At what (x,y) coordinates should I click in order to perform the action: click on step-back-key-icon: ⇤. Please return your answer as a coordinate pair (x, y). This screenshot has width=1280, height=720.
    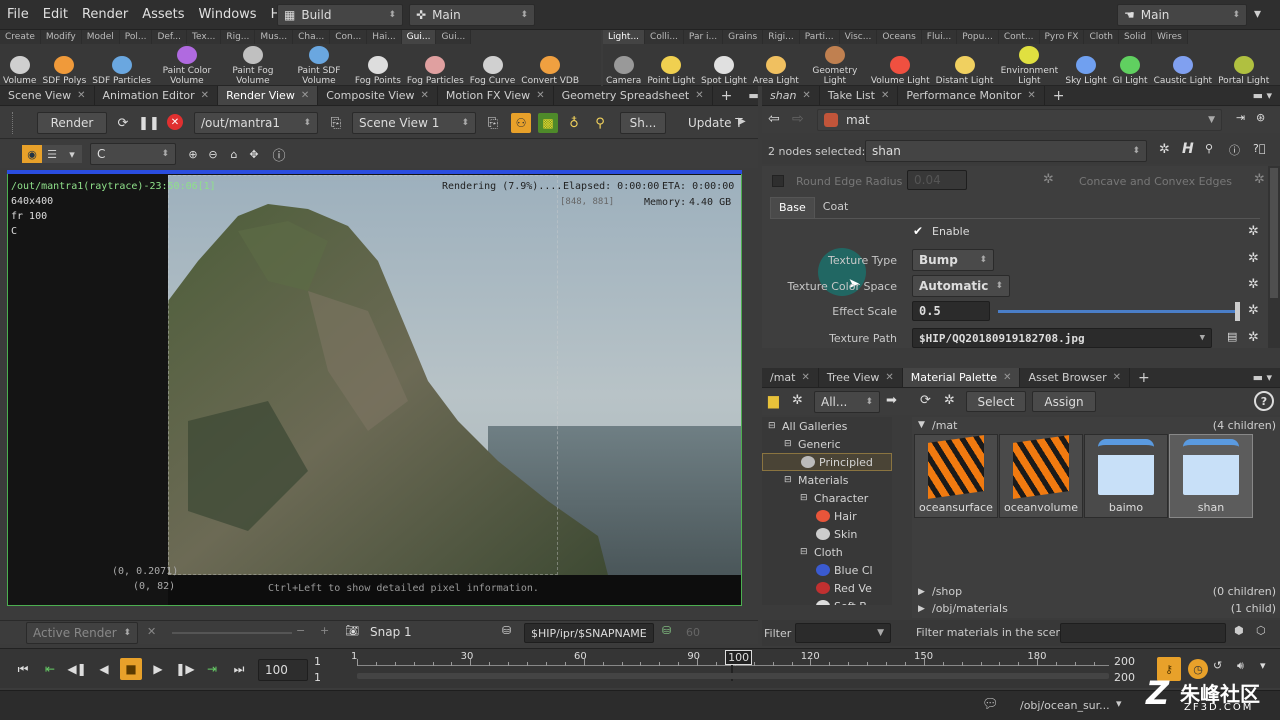
    Looking at the image, I should click on (50, 669).